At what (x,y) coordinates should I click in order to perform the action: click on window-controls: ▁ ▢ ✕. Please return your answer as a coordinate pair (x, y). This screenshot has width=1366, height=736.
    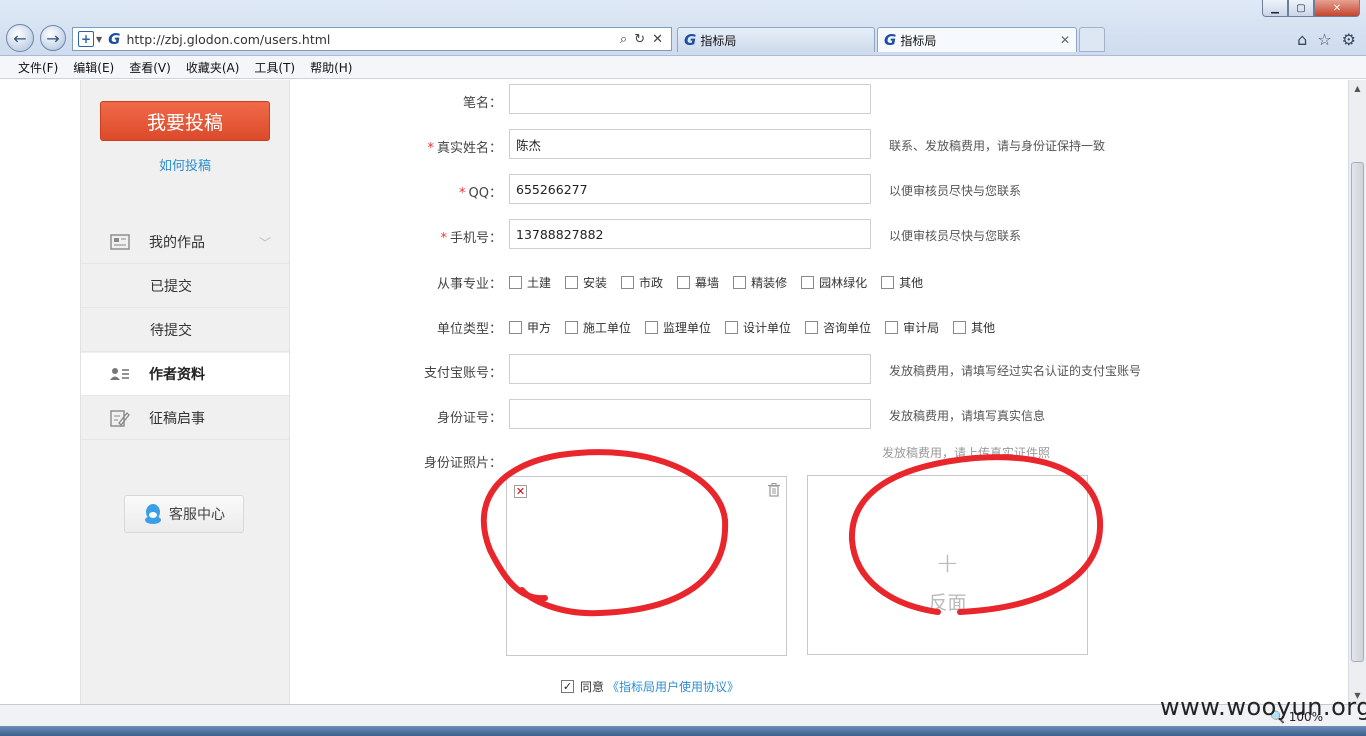
    Looking at the image, I should click on (1311, 8).